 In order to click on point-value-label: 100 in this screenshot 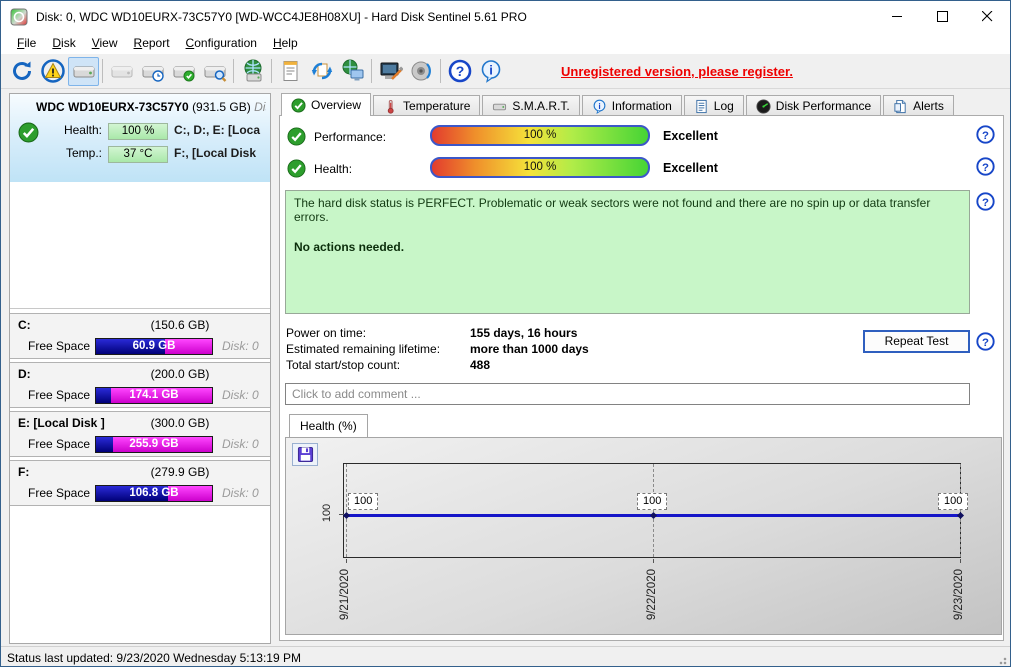, I will do `click(652, 501)`.